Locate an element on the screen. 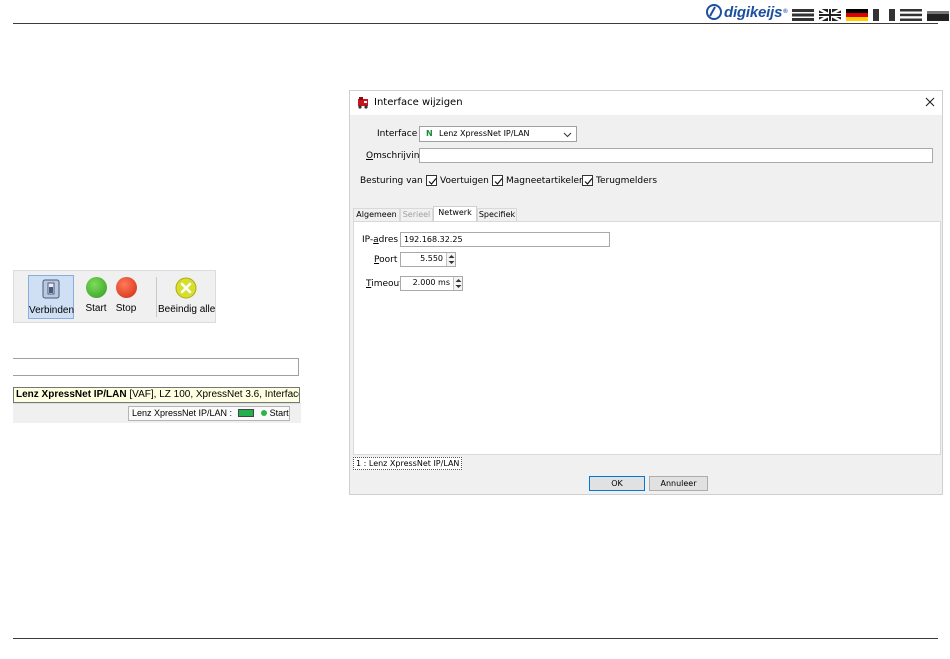 Image resolution: width=950 pixels, height=659 pixels. tab-serieel: Serieel is located at coordinates (416, 214).